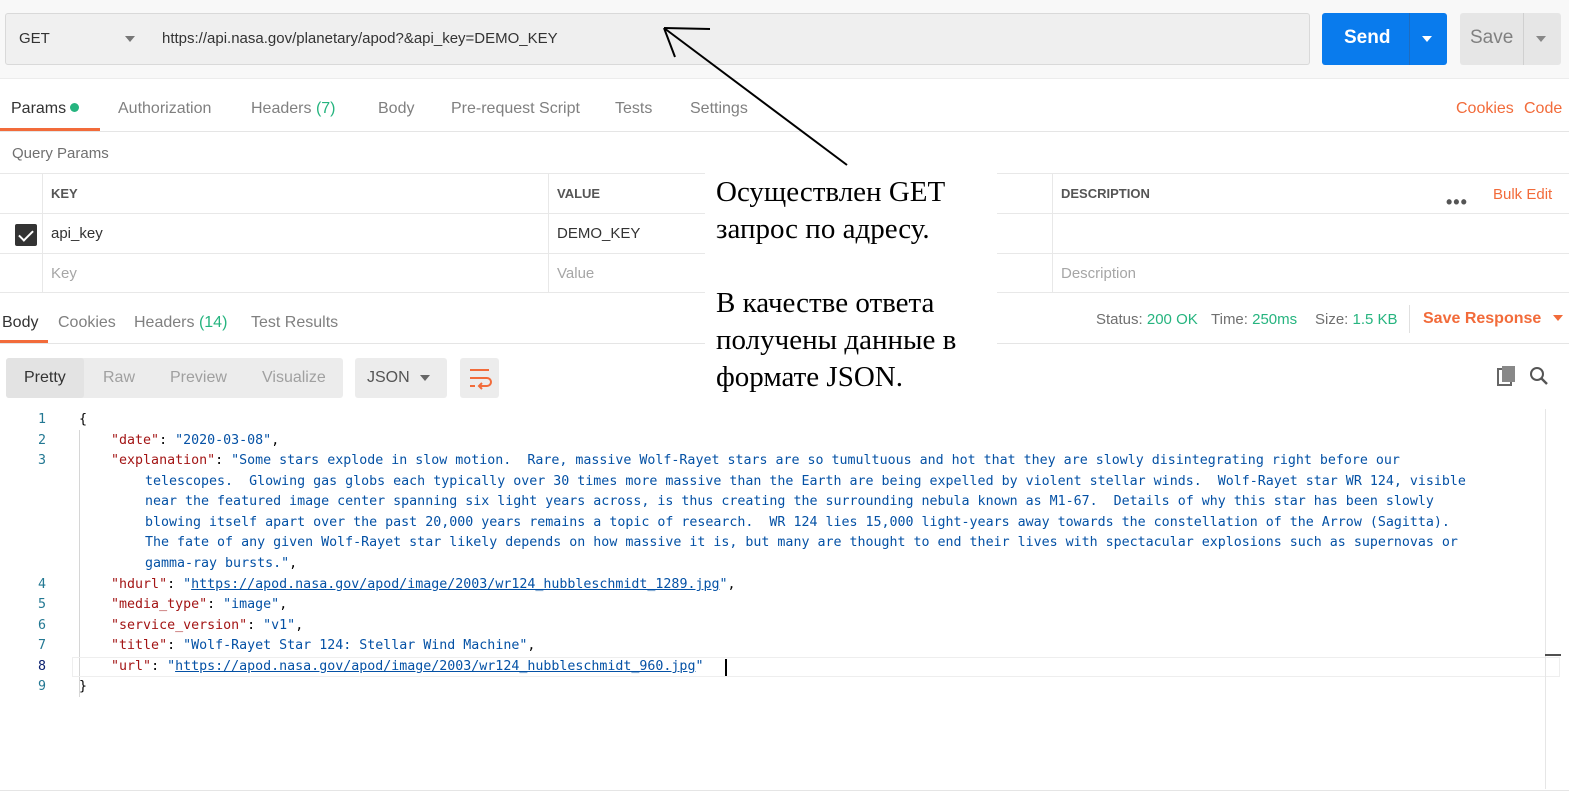 This screenshot has width=1569, height=808. I want to click on wrap-lines-button, so click(479, 378).